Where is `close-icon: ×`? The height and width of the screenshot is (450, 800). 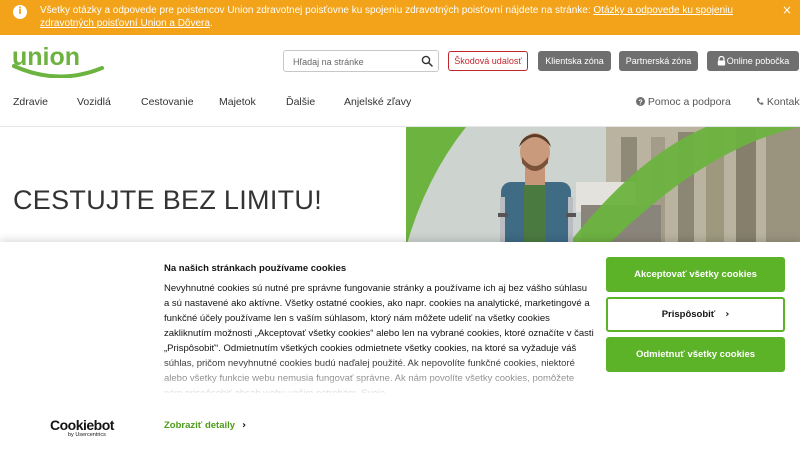 close-icon: × is located at coordinates (787, 10).